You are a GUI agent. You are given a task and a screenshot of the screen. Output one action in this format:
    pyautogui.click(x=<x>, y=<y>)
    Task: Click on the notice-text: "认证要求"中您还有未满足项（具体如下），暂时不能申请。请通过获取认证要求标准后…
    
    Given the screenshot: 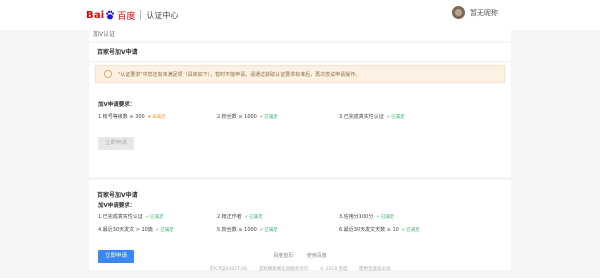 What is the action you would take?
    pyautogui.click(x=239, y=74)
    